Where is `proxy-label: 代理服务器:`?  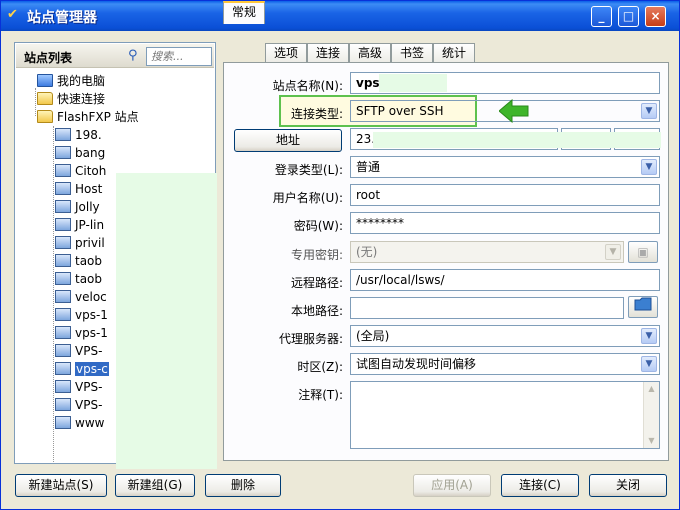 proxy-label: 代理服务器: is located at coordinates (310, 339).